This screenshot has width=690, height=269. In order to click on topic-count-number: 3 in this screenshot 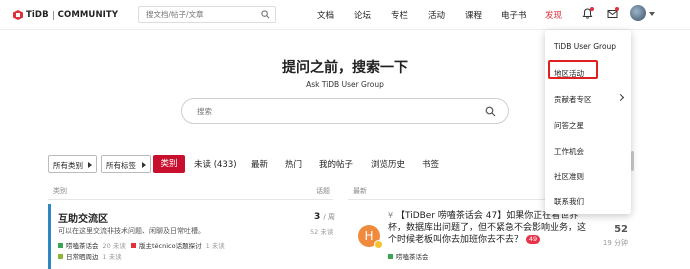, I will do `click(317, 217)`.